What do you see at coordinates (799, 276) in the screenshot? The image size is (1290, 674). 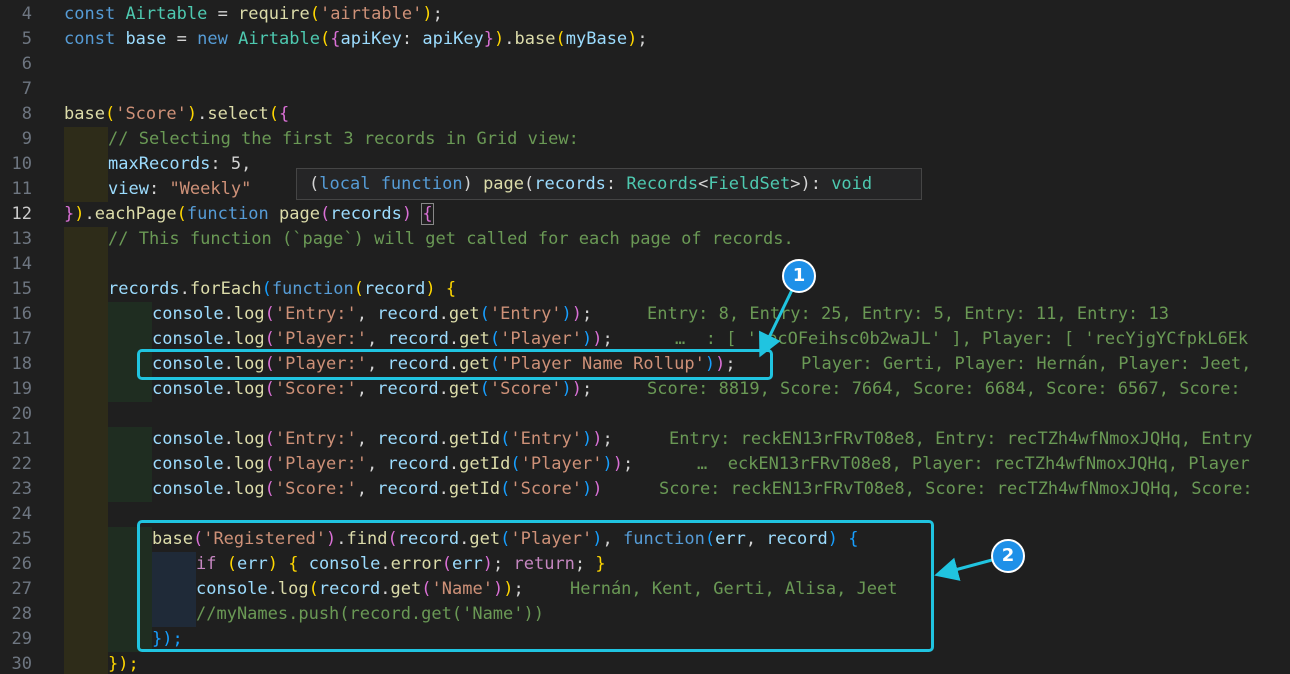 I see `annotation-badge-1: 1` at bounding box center [799, 276].